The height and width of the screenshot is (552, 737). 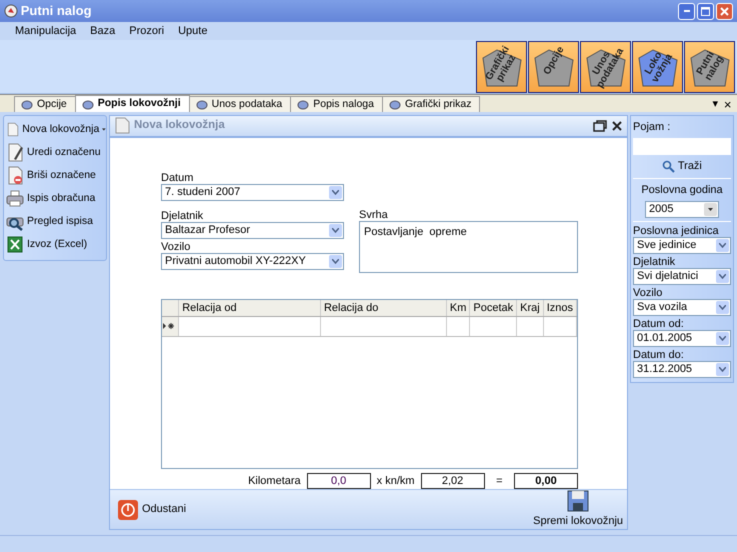 I want to click on menu-item: Manipulacija, so click(x=46, y=31).